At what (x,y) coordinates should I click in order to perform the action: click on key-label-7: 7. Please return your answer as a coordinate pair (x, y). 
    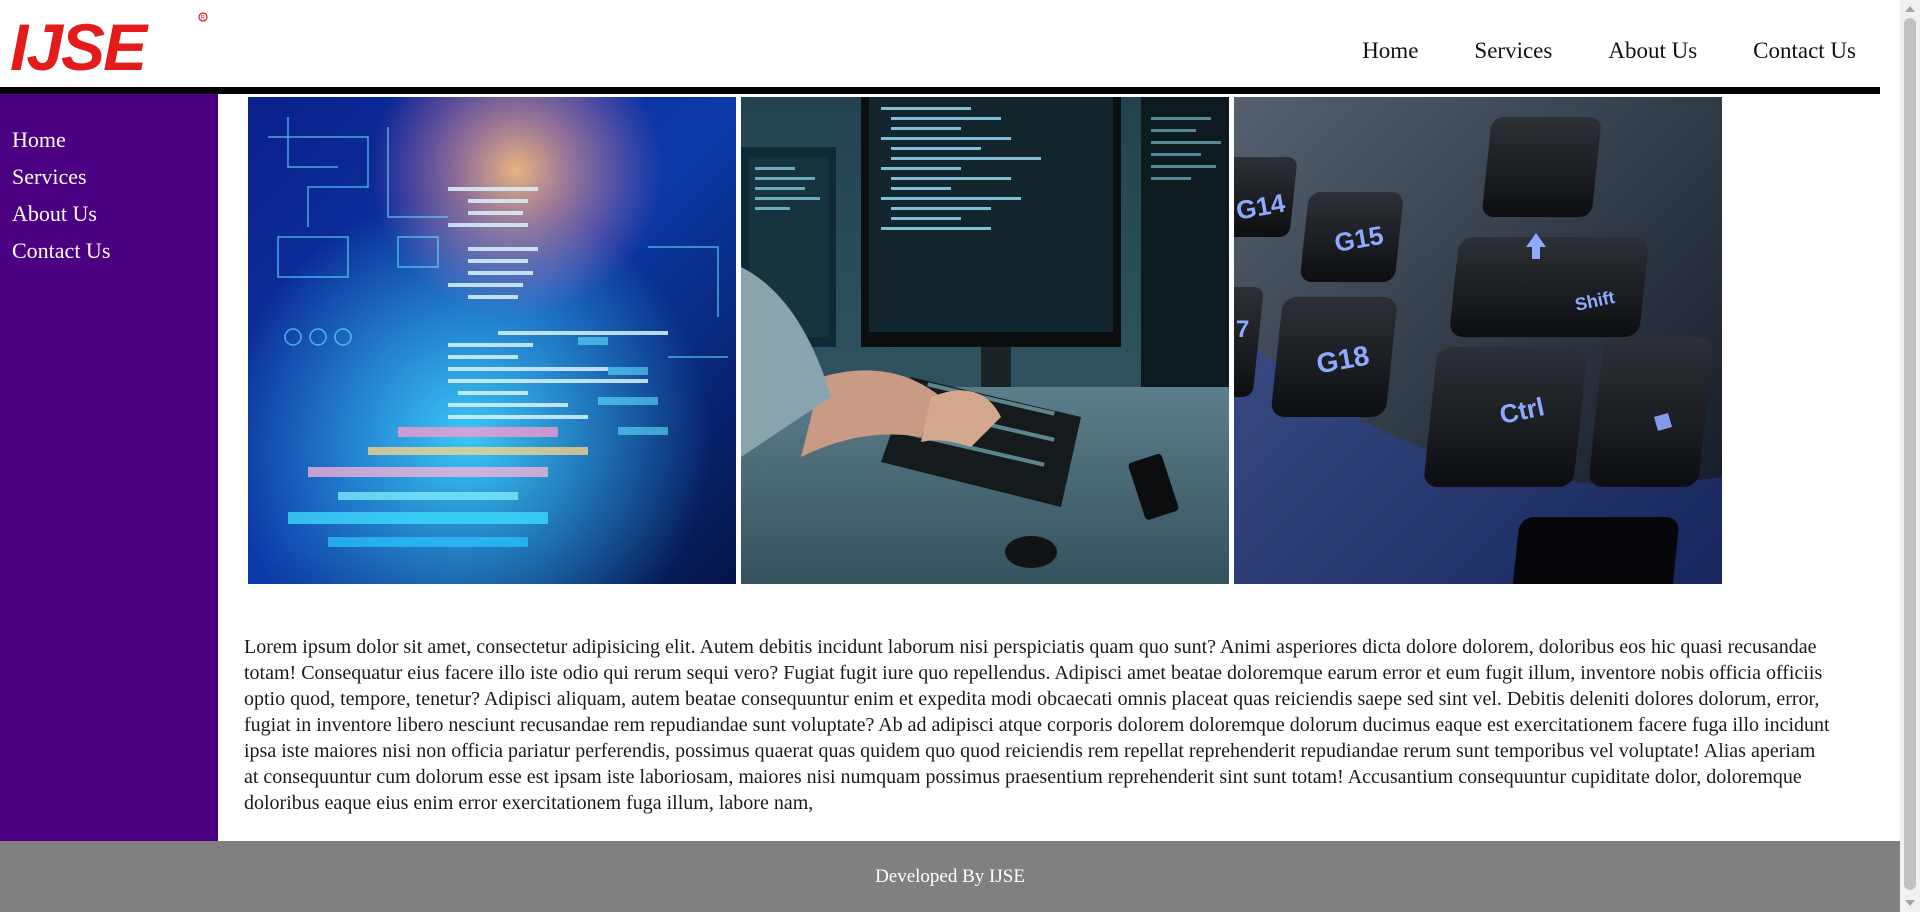
    Looking at the image, I should click on (1242, 329).